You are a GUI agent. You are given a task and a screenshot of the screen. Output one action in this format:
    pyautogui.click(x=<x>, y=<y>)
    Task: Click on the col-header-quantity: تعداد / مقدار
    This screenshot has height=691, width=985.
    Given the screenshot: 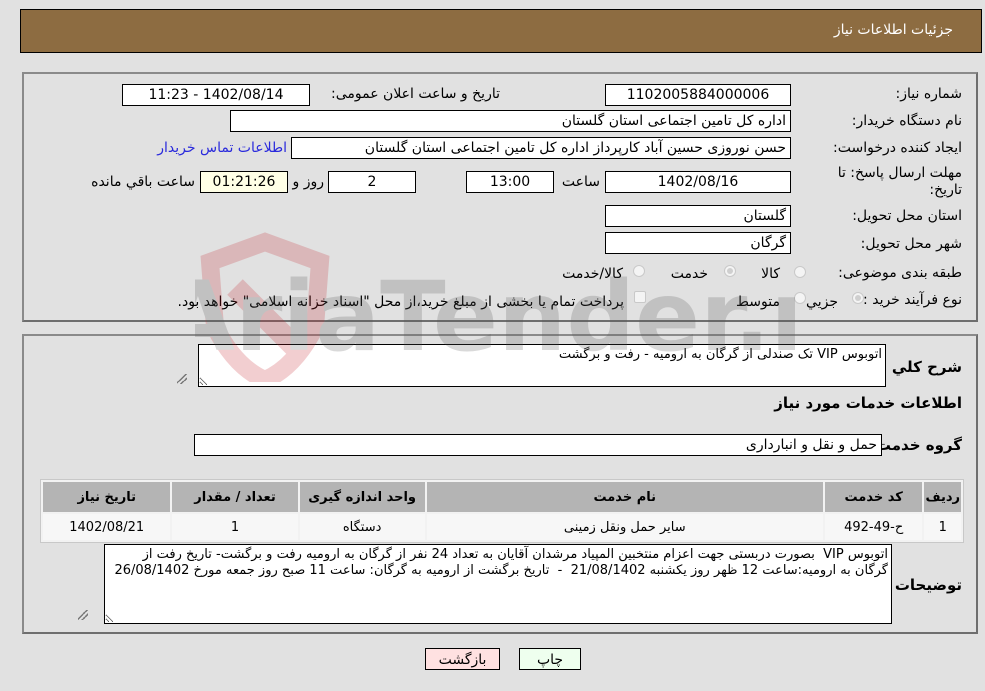 What is the action you would take?
    pyautogui.click(x=235, y=497)
    